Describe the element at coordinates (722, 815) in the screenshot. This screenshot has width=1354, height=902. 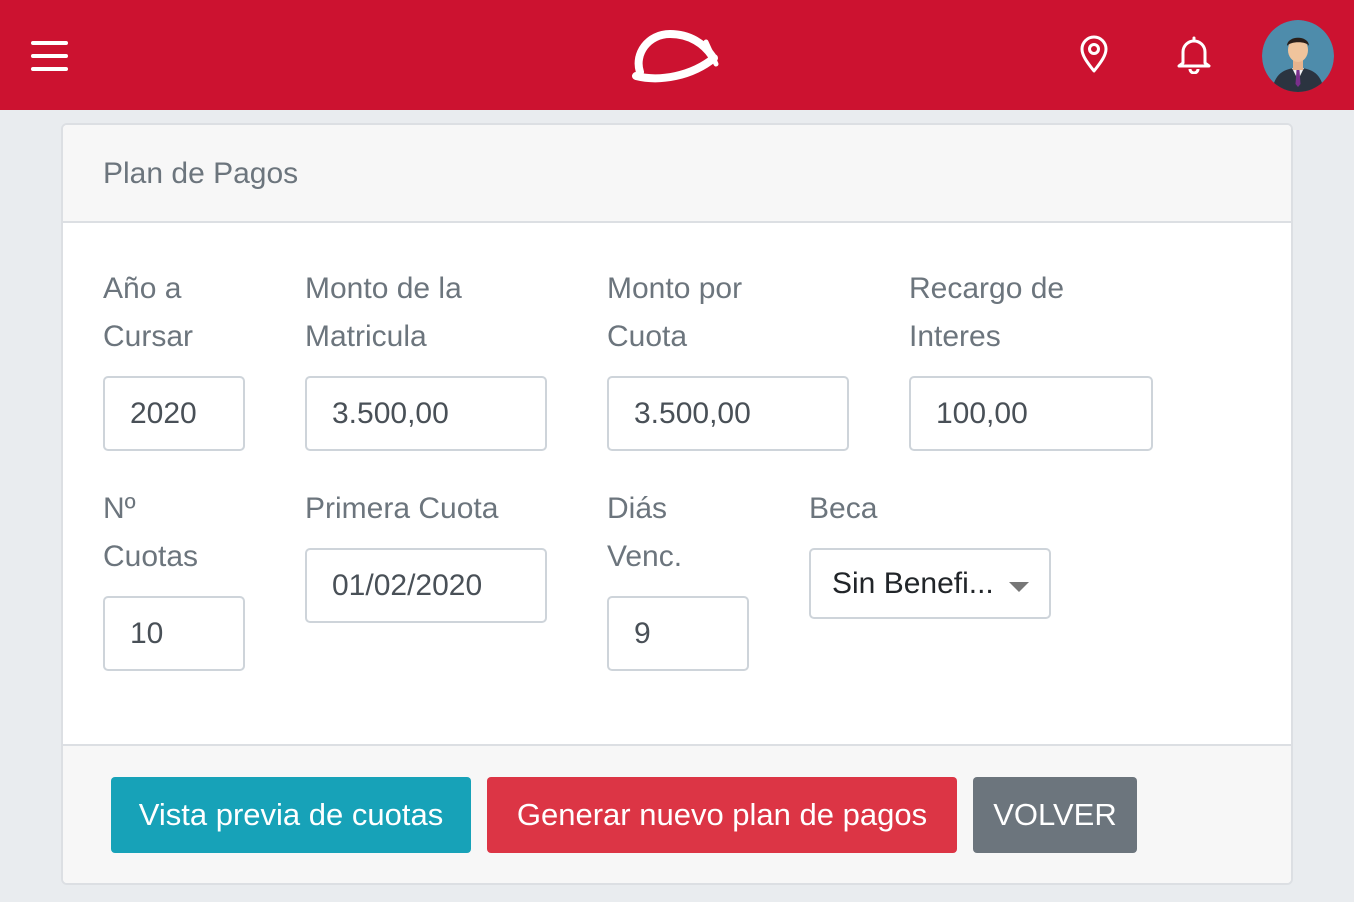
I see `generate-plan-button: Generar nuevo plan de pagos` at that location.